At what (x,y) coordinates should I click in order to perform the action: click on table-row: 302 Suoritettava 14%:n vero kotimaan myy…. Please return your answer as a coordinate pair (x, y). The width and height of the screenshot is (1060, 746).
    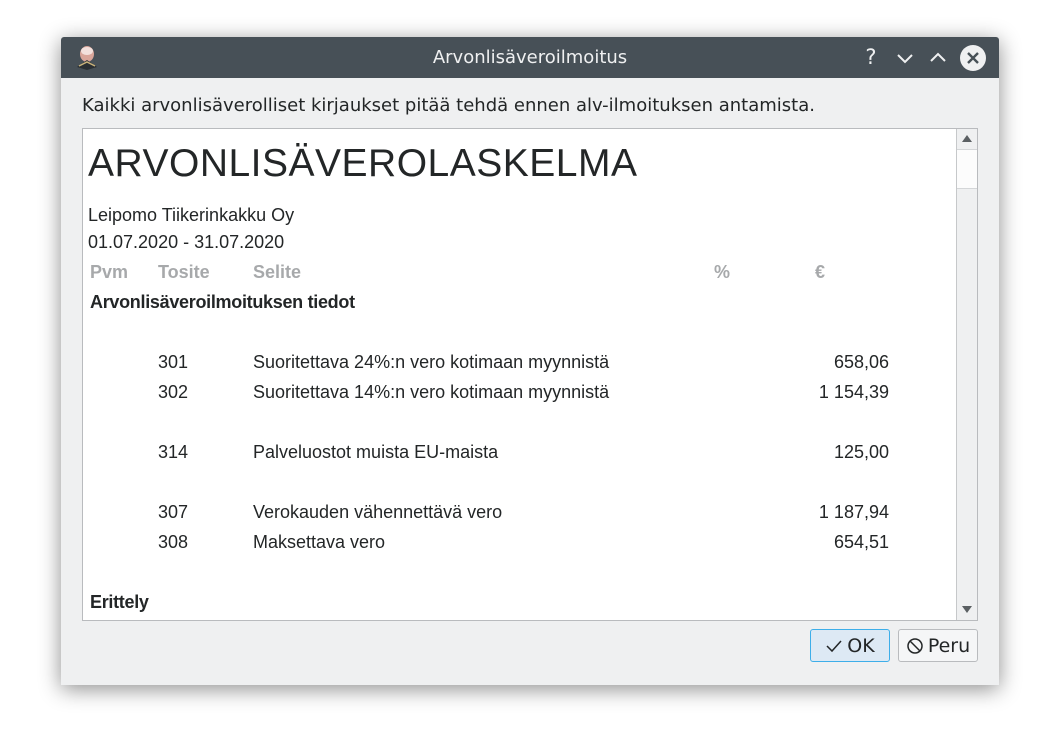
    Looking at the image, I should click on (519, 394).